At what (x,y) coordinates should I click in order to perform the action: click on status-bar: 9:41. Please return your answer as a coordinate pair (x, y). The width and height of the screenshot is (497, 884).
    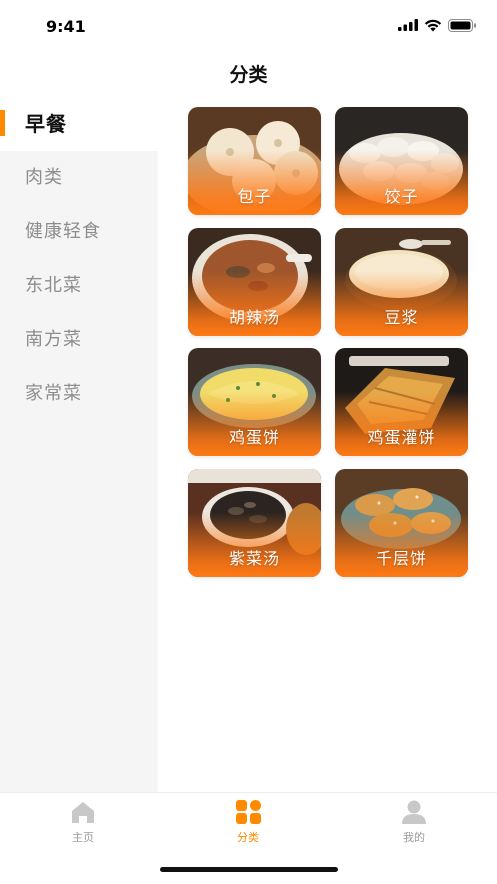
    Looking at the image, I should click on (248, 26).